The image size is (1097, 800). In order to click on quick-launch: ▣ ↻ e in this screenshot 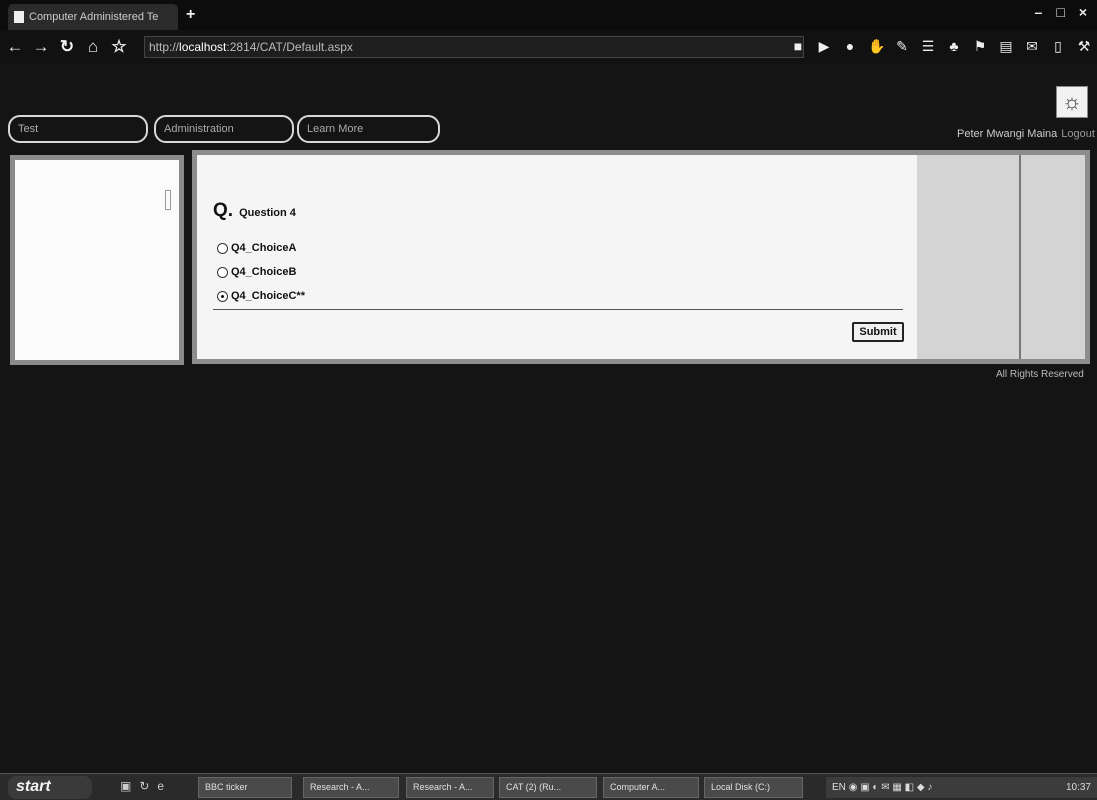, I will do `click(142, 786)`.